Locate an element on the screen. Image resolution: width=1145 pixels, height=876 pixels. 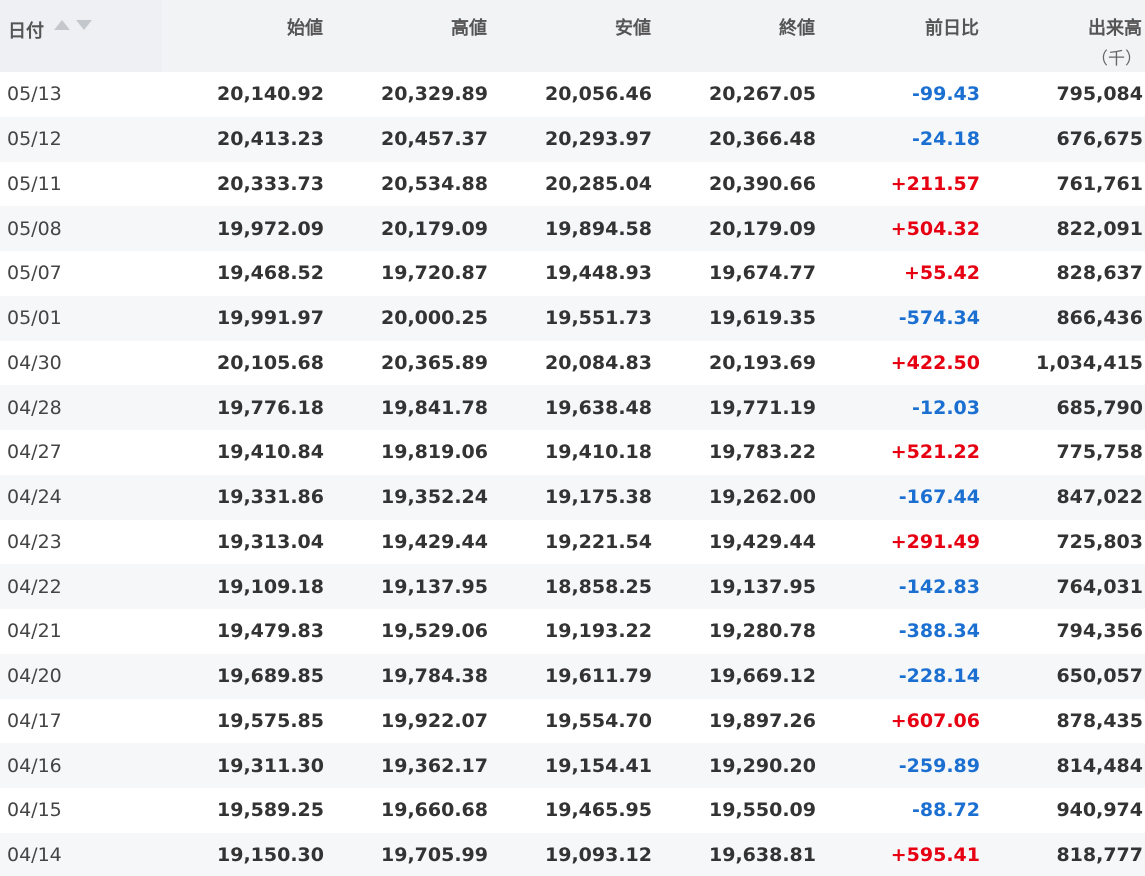
cell-volume: 818,777 is located at coordinates (1099, 855).